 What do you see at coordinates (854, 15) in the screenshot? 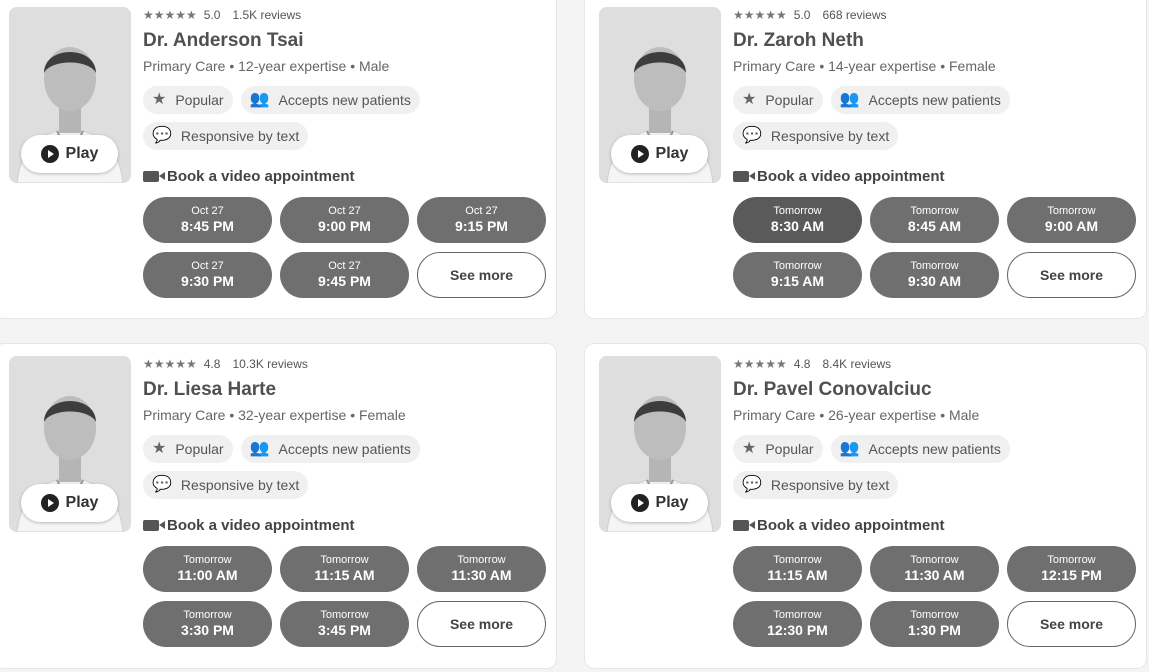
I see `review-count: 668 reviews` at bounding box center [854, 15].